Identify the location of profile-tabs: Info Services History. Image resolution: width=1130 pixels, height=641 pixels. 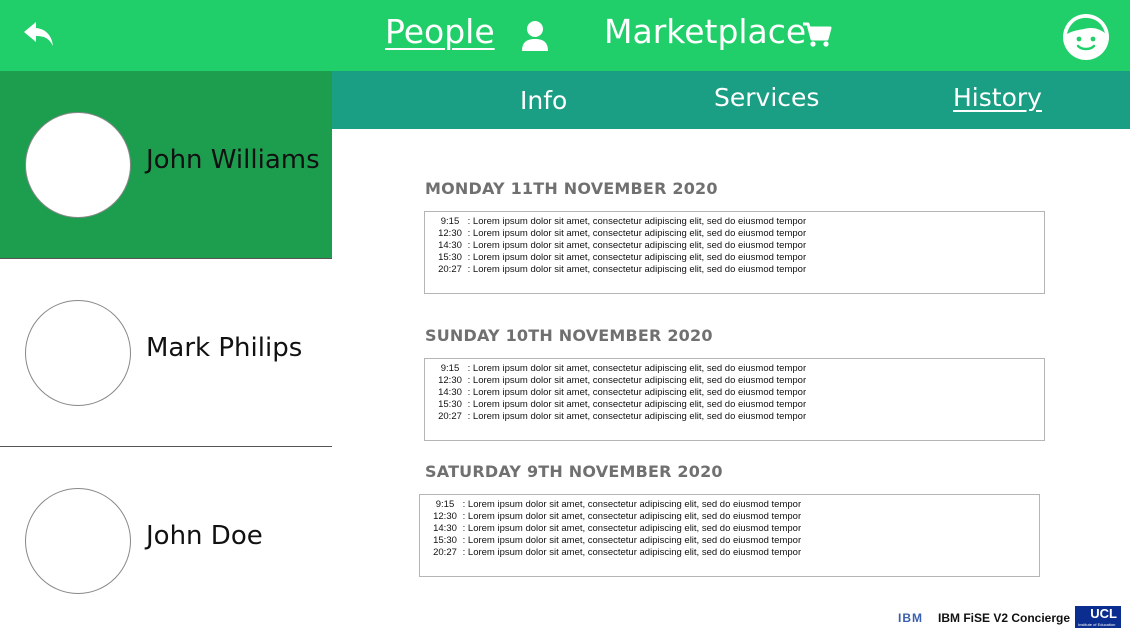
(731, 100).